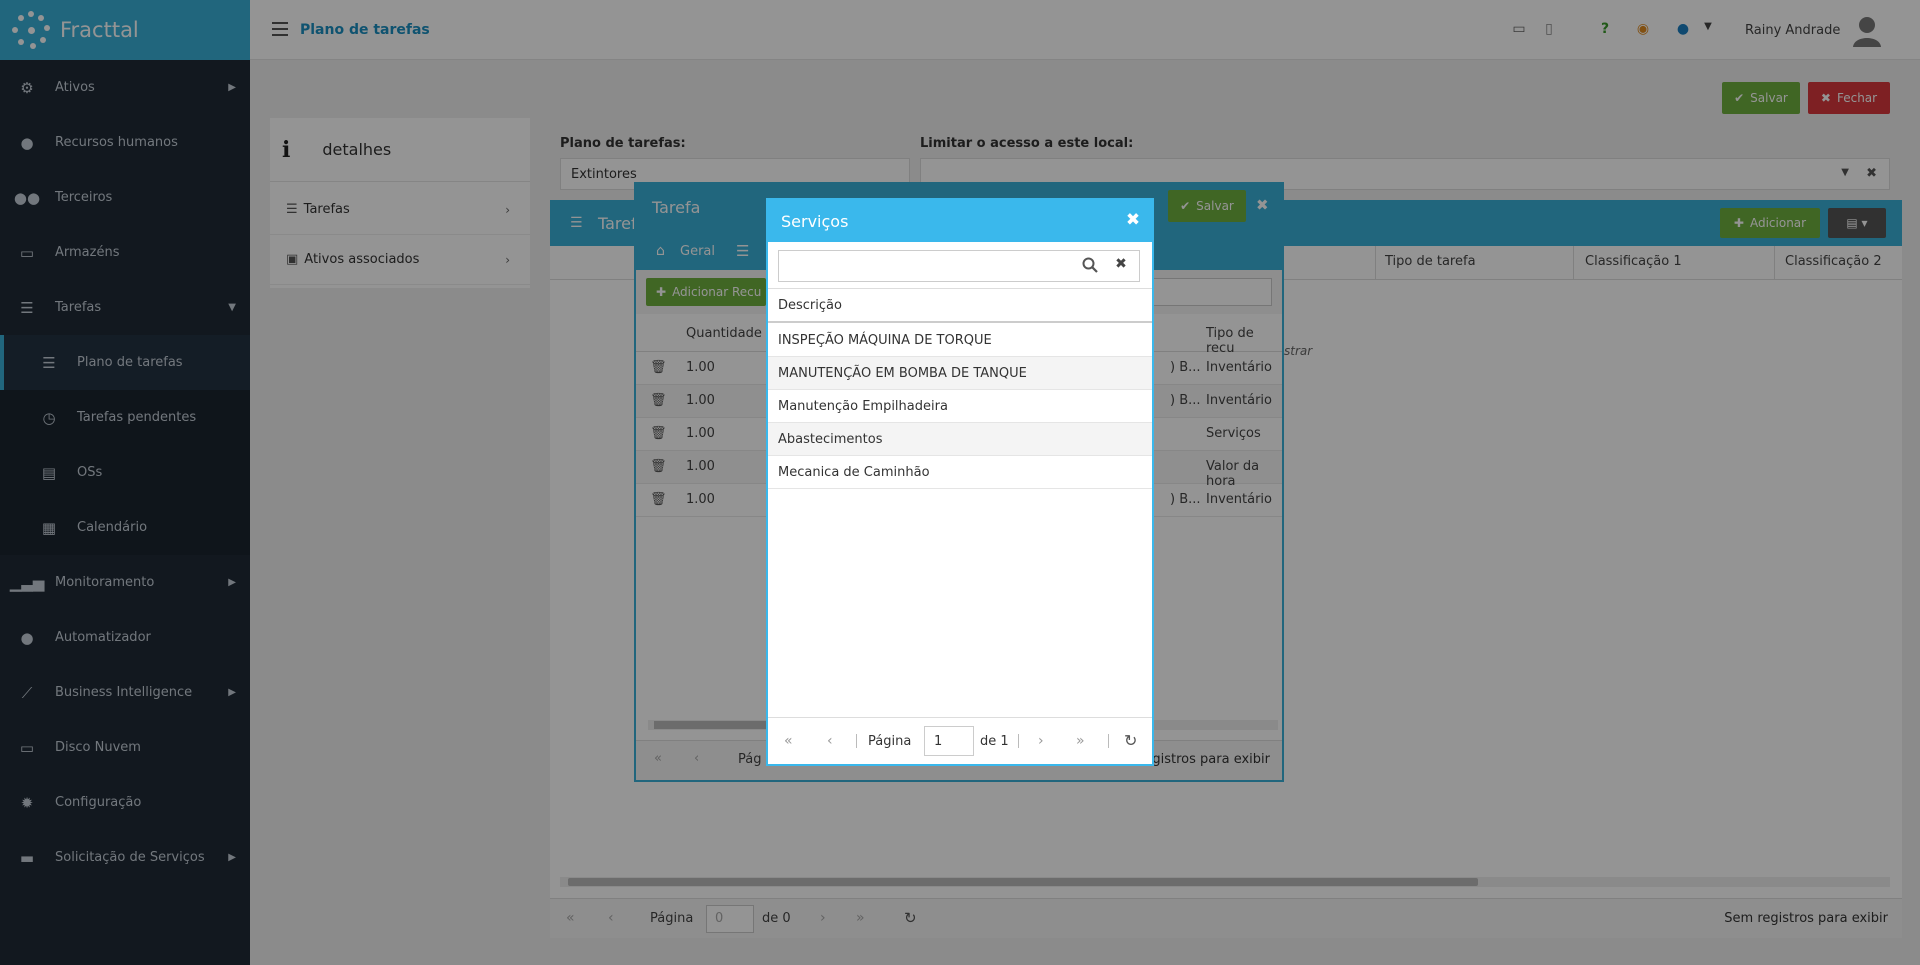 This screenshot has width=1920, height=965. Describe the element at coordinates (1091, 266) in the screenshot. I see `search-icon` at that location.